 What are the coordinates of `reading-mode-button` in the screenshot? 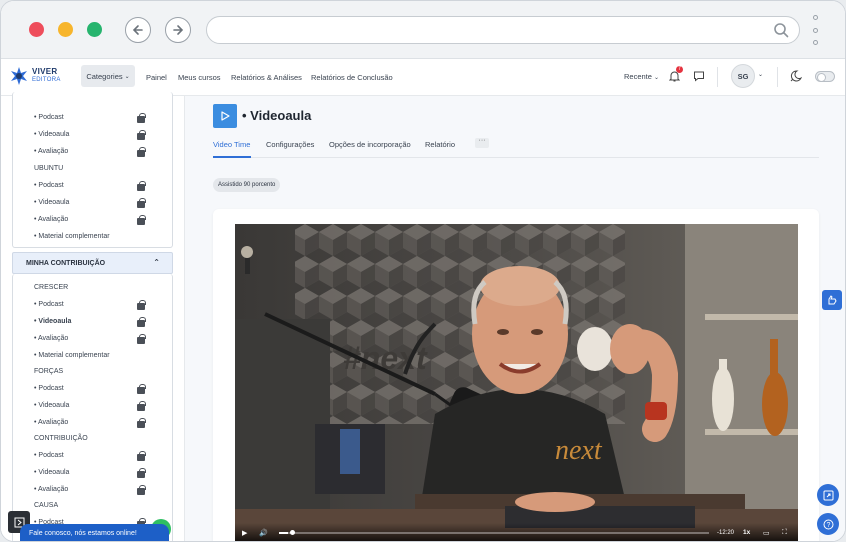 It's located at (795, 77).